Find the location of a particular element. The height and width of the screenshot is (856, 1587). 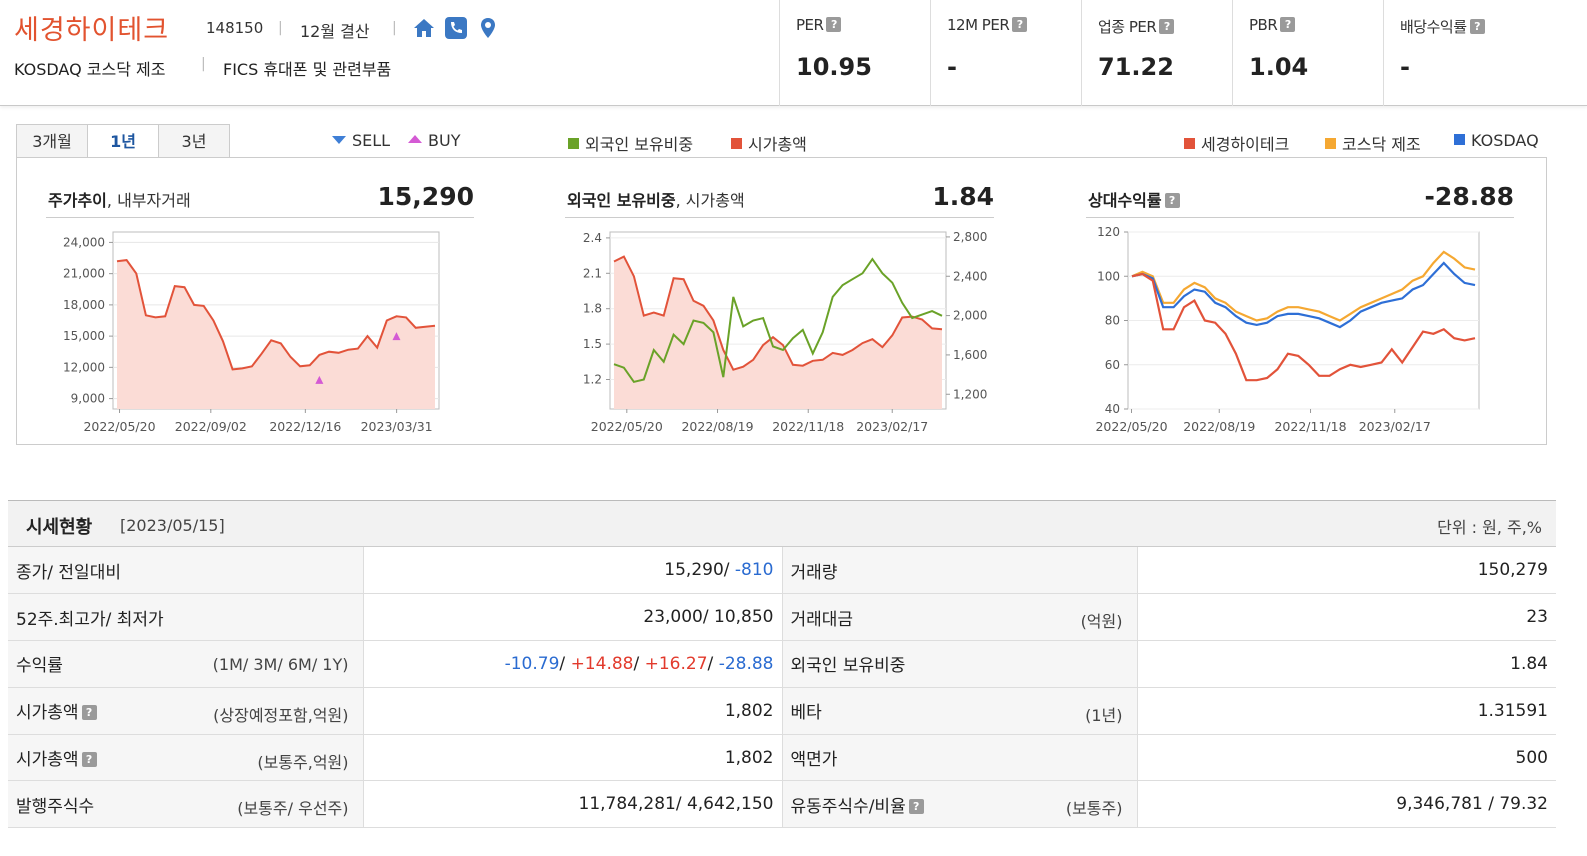

row-sublabel: (1M/ 3M/ 6M/ 1Y) is located at coordinates (280, 665).